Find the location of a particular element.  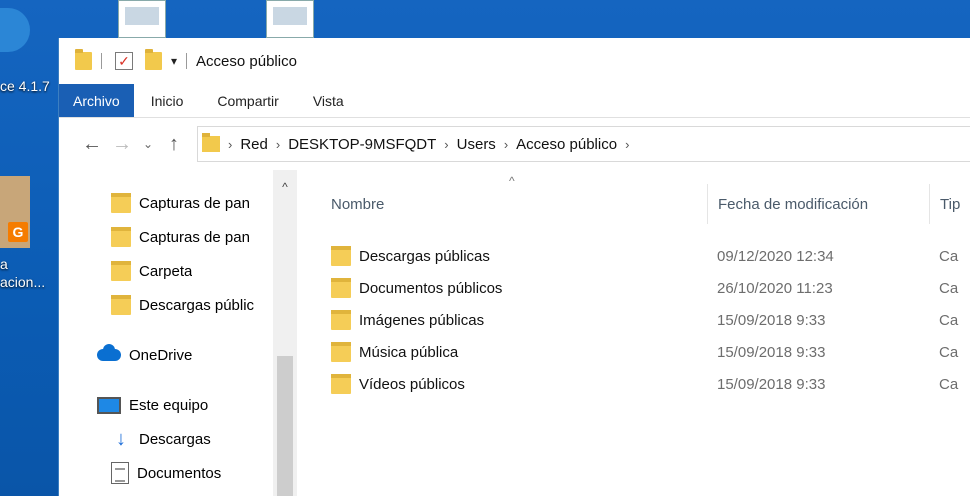

ribbon-tabs: Archivo Inicio Compartir Vista is located at coordinates (514, 101).